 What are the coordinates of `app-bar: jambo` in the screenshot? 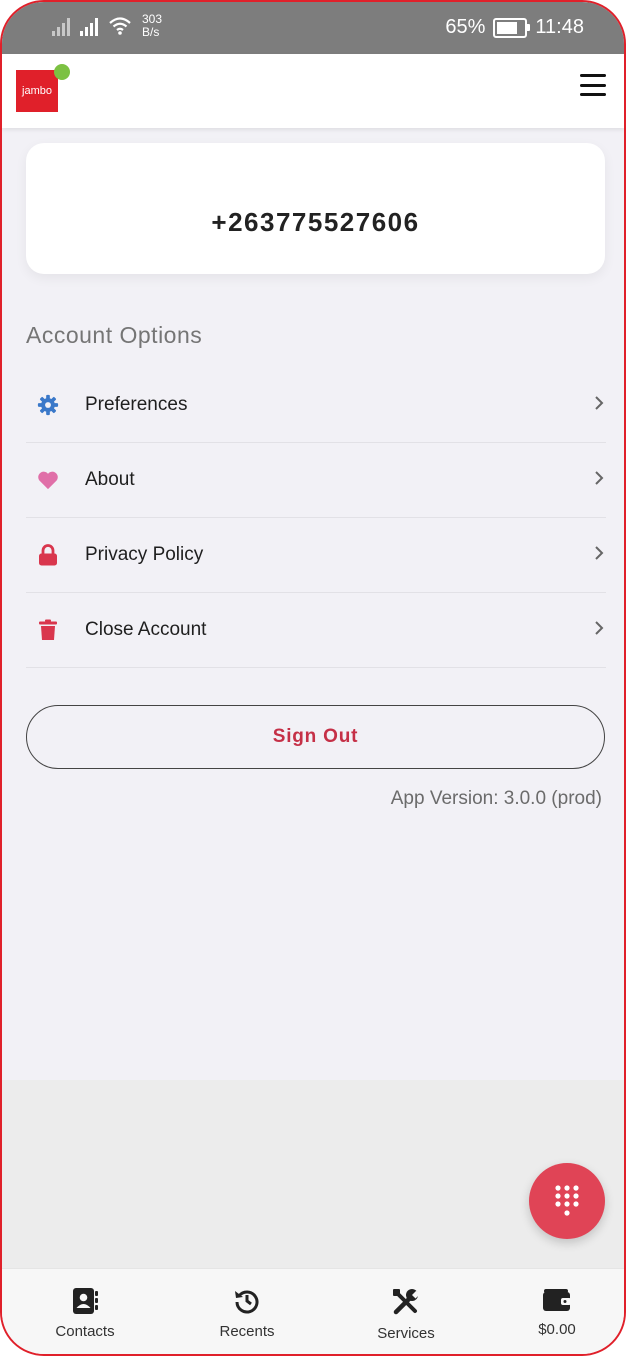 It's located at (313, 91).